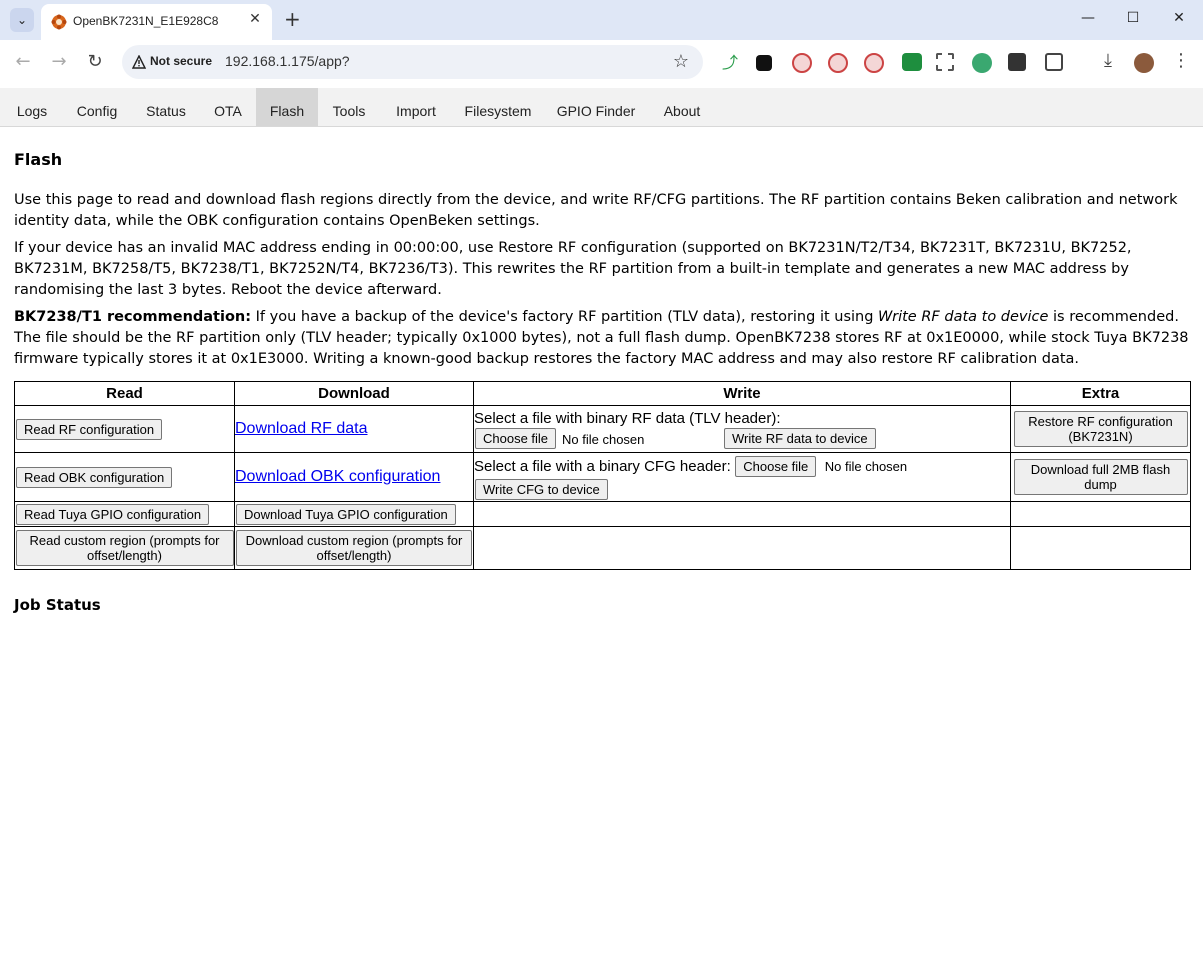 The image size is (1203, 961). I want to click on read-rf-button: Read RF configuration, so click(89, 429).